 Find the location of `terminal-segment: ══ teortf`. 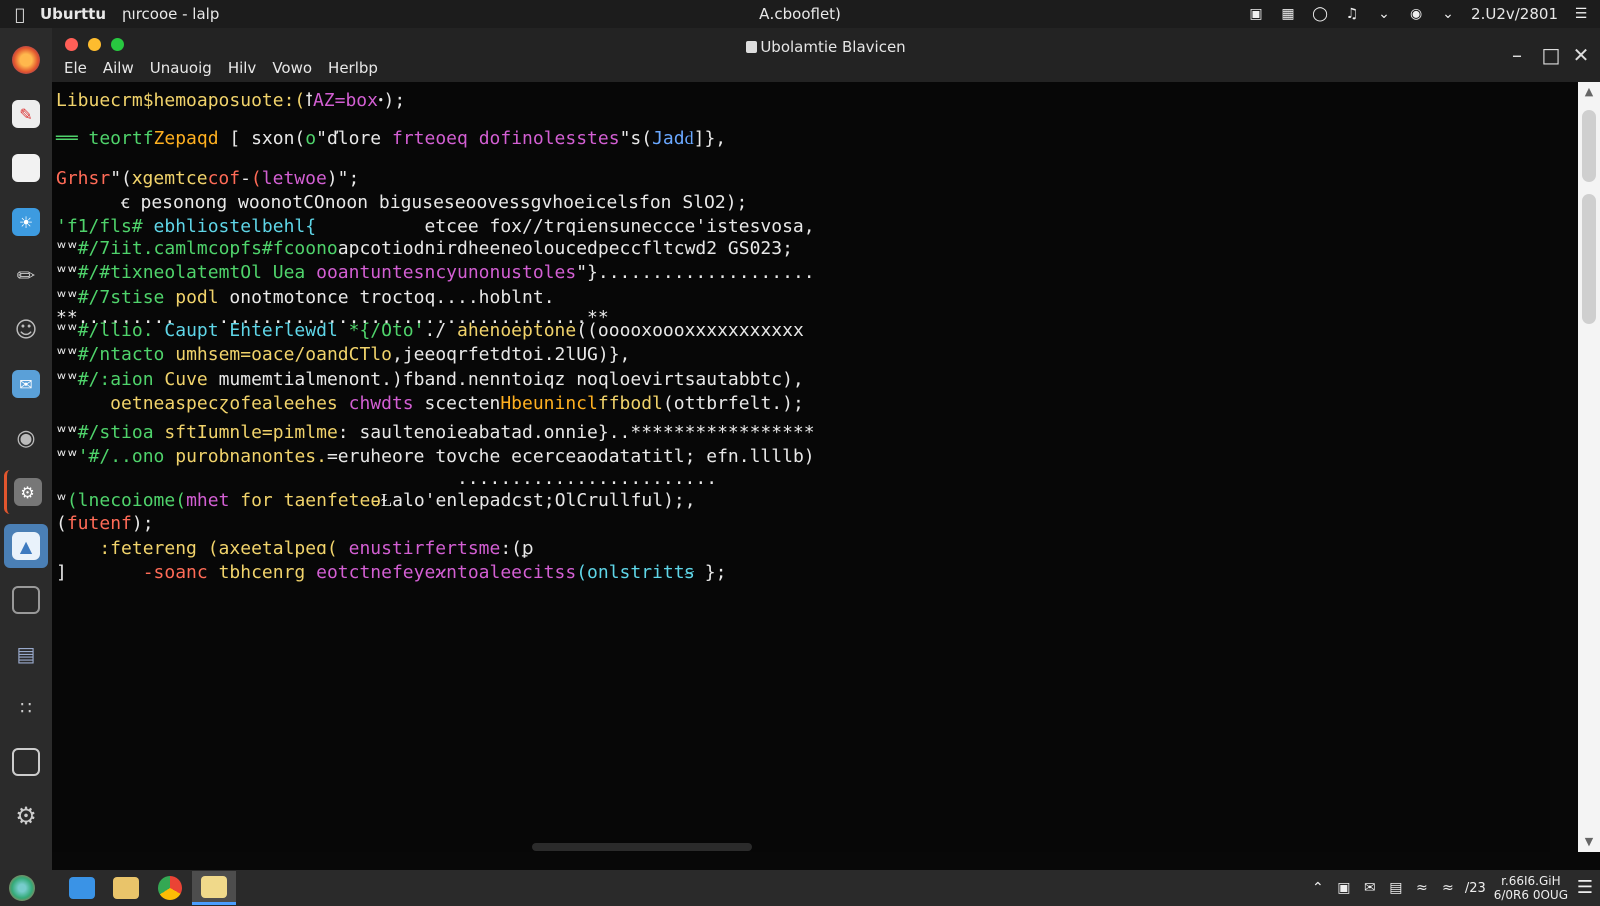

terminal-segment: ══ teortf is located at coordinates (105, 138).